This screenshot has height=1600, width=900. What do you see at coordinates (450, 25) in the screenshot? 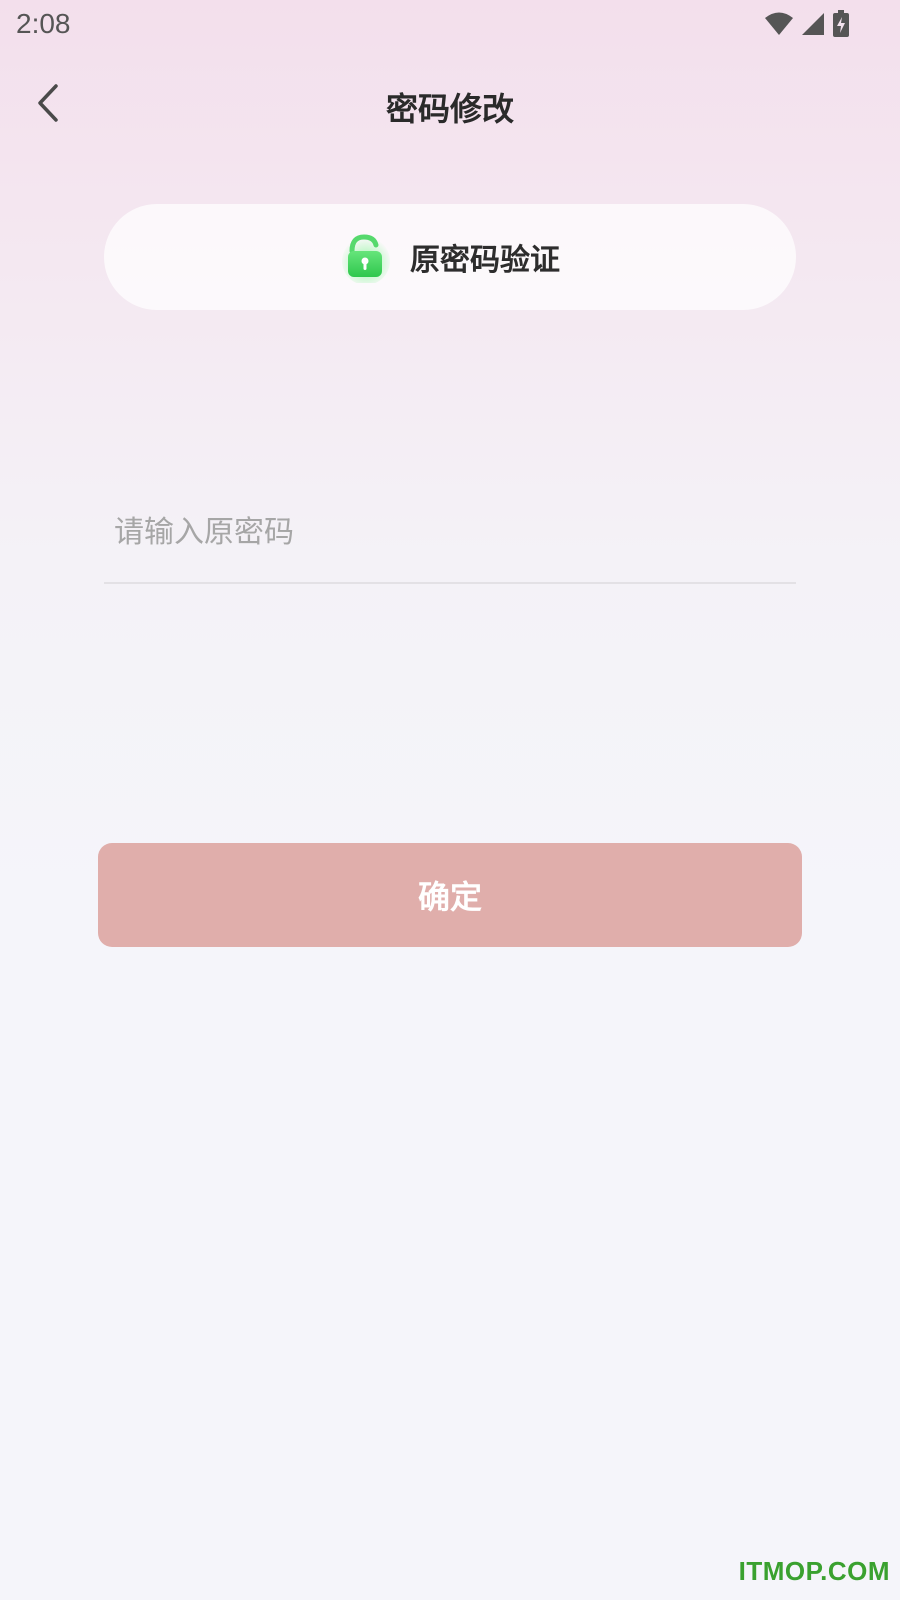
I see `status-bar: 2:08` at bounding box center [450, 25].